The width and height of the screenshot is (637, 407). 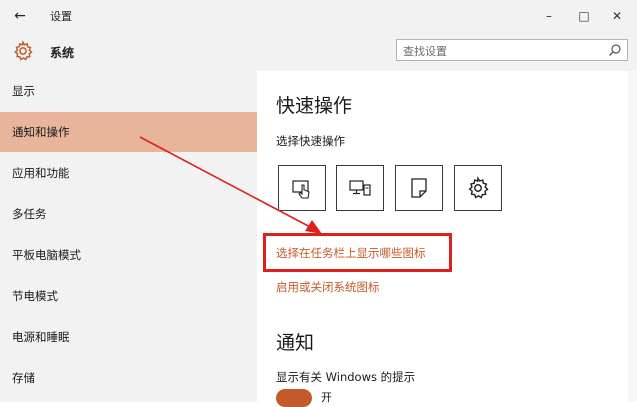 I want to click on sidebar-item-tablet-mode: 平板电脑模式, so click(x=128, y=255).